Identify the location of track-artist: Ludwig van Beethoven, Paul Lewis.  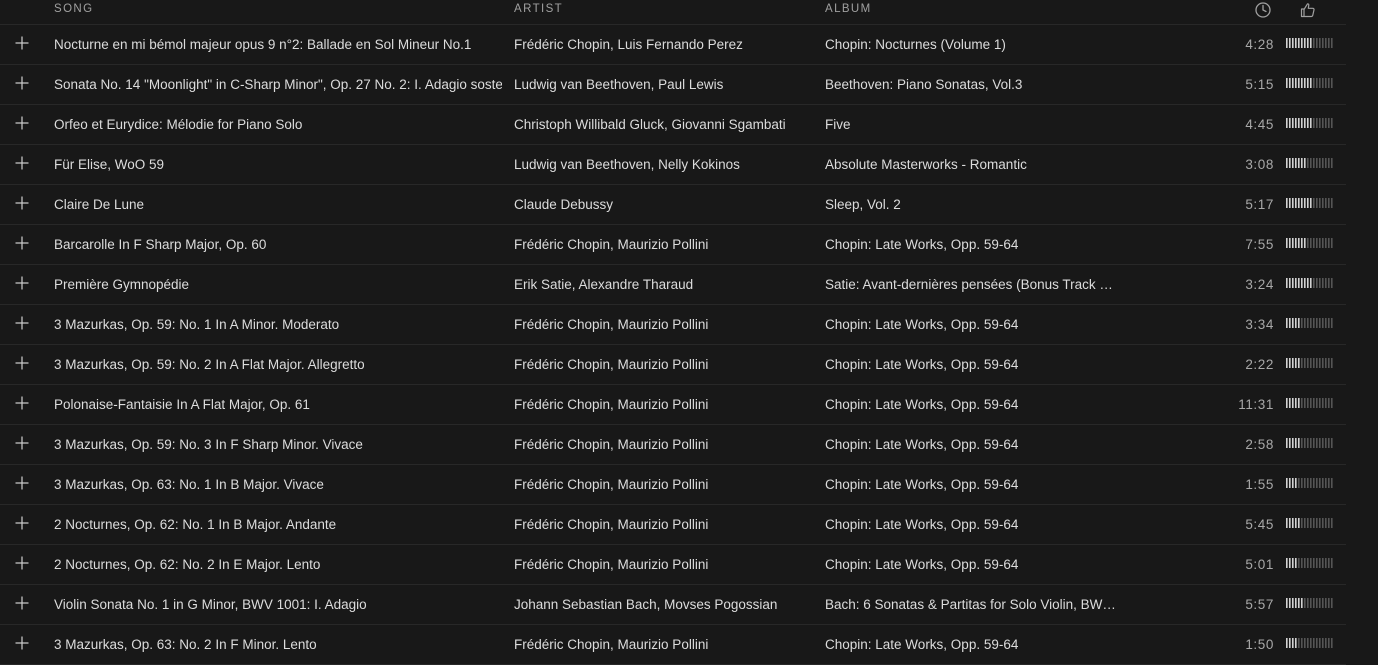
(663, 84).